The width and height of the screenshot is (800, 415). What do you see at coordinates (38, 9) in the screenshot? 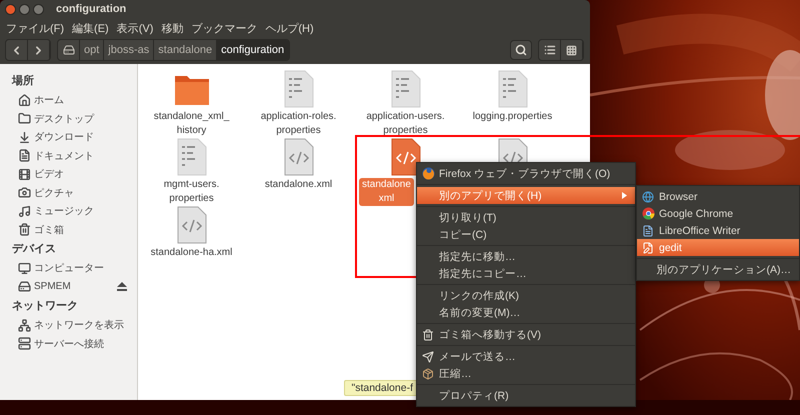
I see `maximize-button` at bounding box center [38, 9].